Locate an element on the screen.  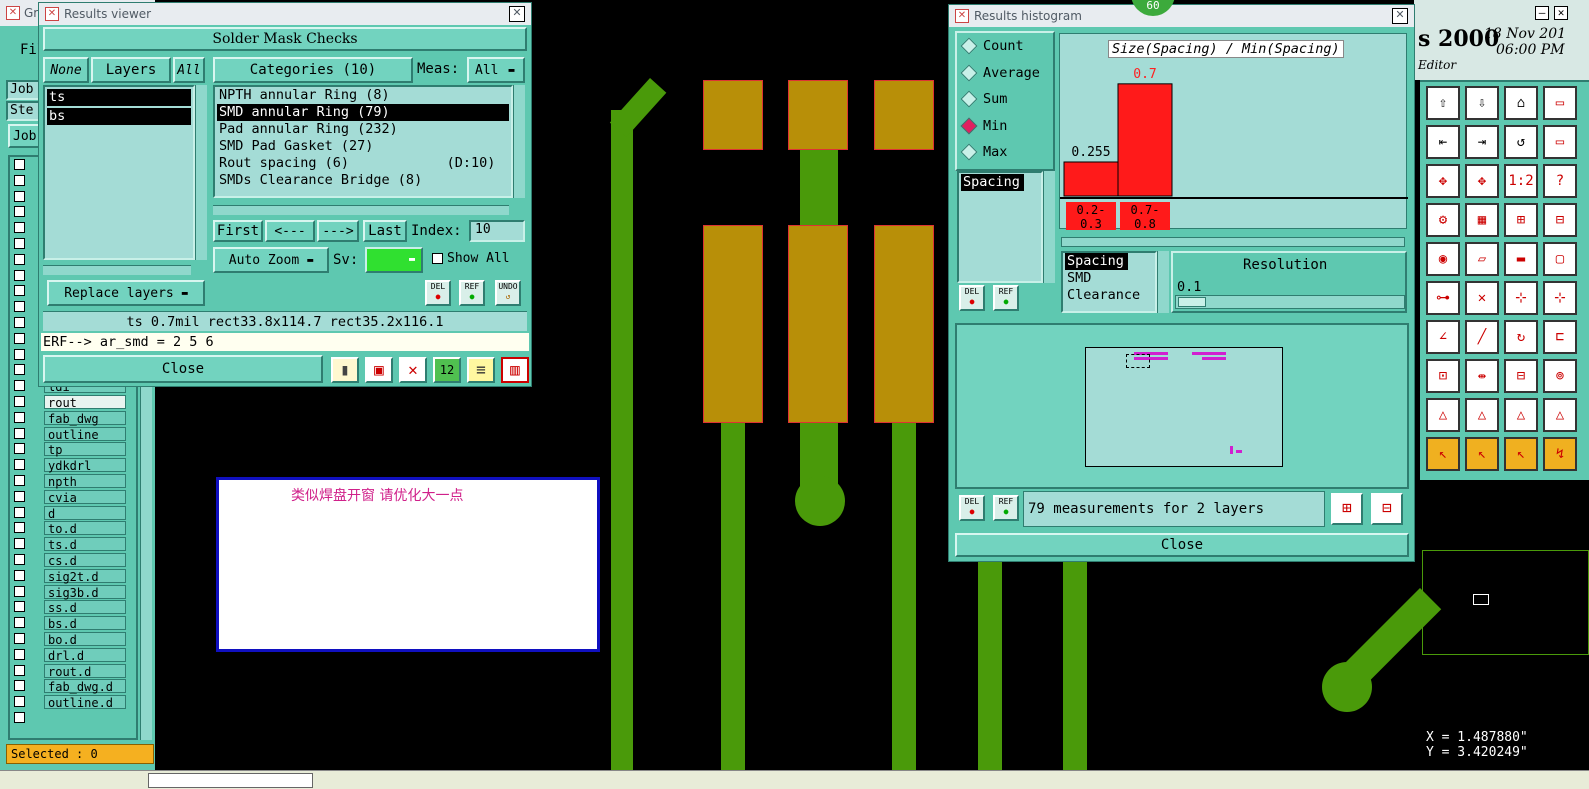
app-close-icon: ✕ is located at coordinates (13, 13).